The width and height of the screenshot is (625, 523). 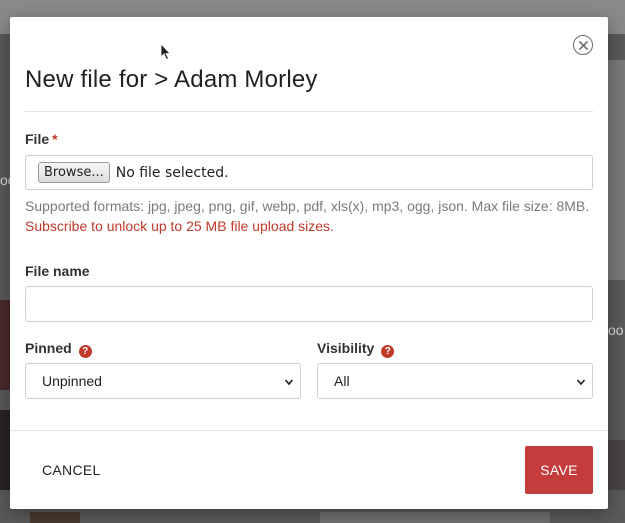 What do you see at coordinates (172, 172) in the screenshot?
I see `file-status: No file selected.` at bounding box center [172, 172].